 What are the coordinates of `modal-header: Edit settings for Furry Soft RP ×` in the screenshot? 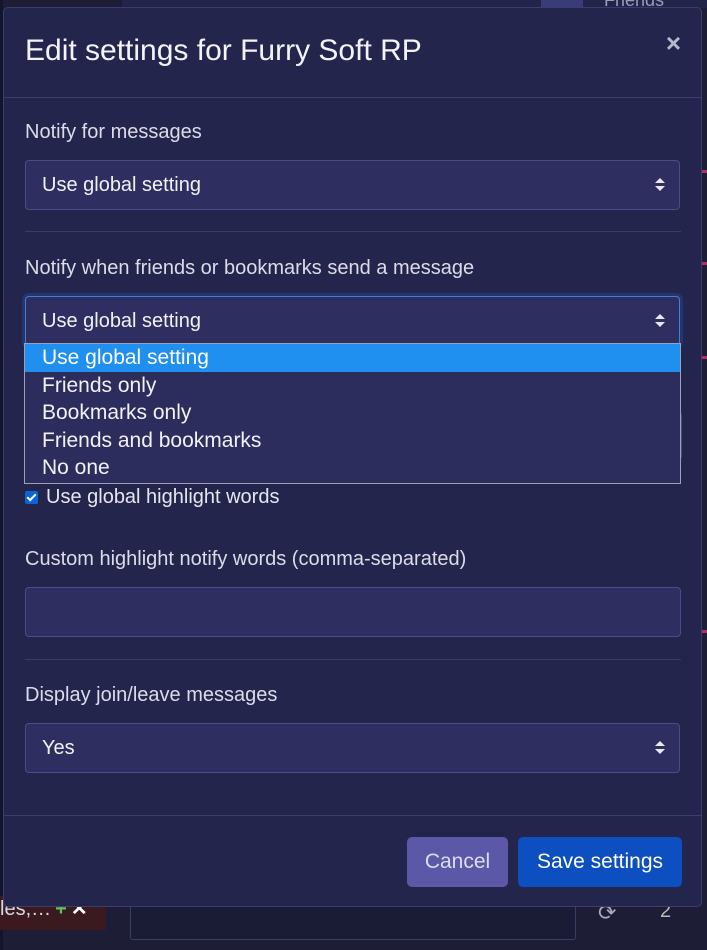 It's located at (352, 53).